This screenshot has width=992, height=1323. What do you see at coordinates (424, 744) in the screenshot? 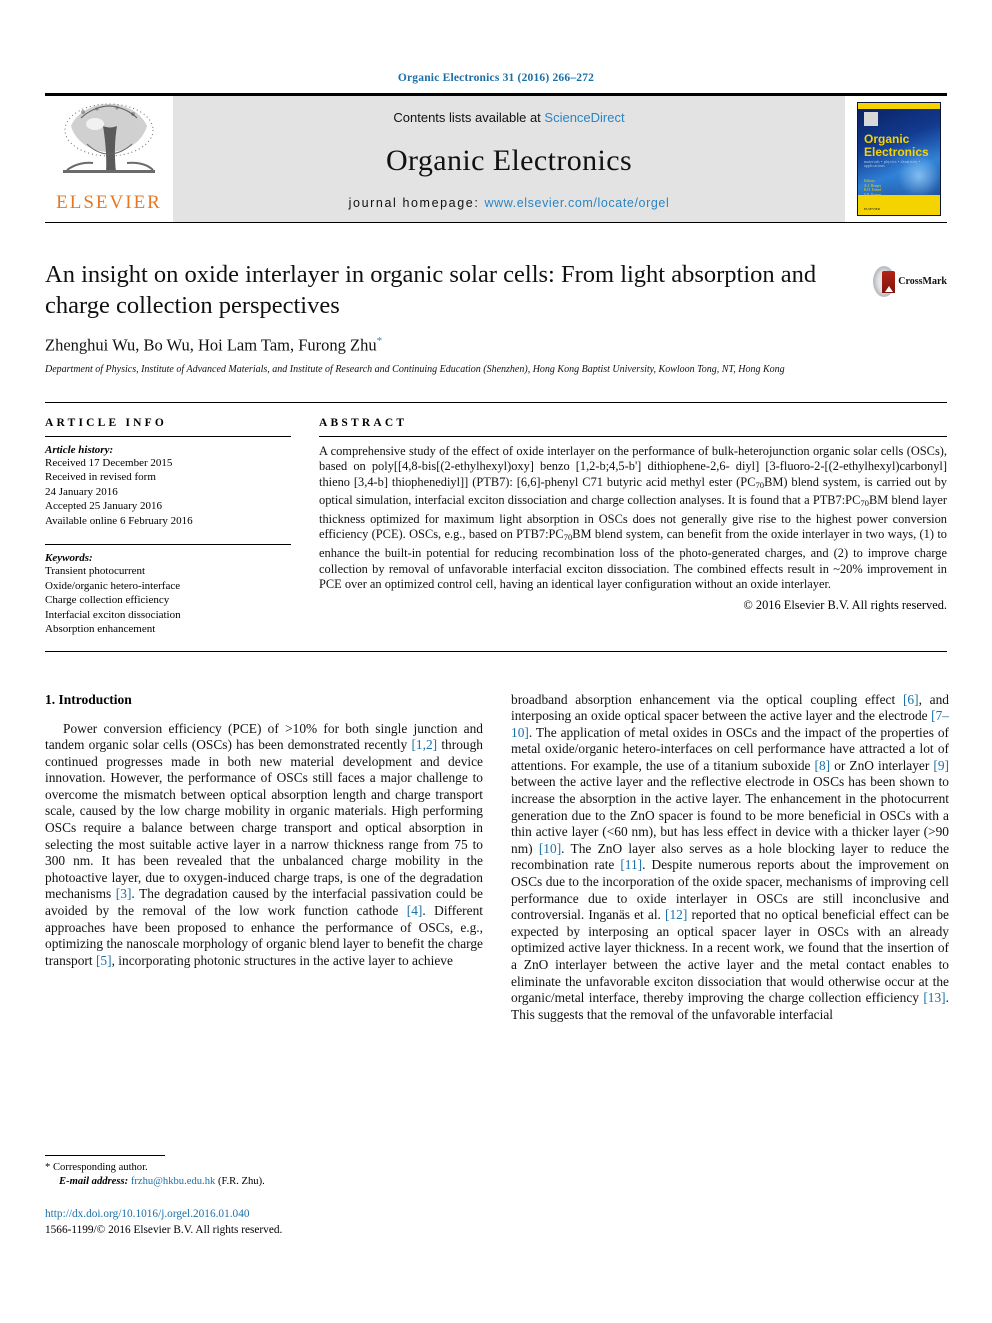
I see `citation-1-2: [1,2]` at bounding box center [424, 744].